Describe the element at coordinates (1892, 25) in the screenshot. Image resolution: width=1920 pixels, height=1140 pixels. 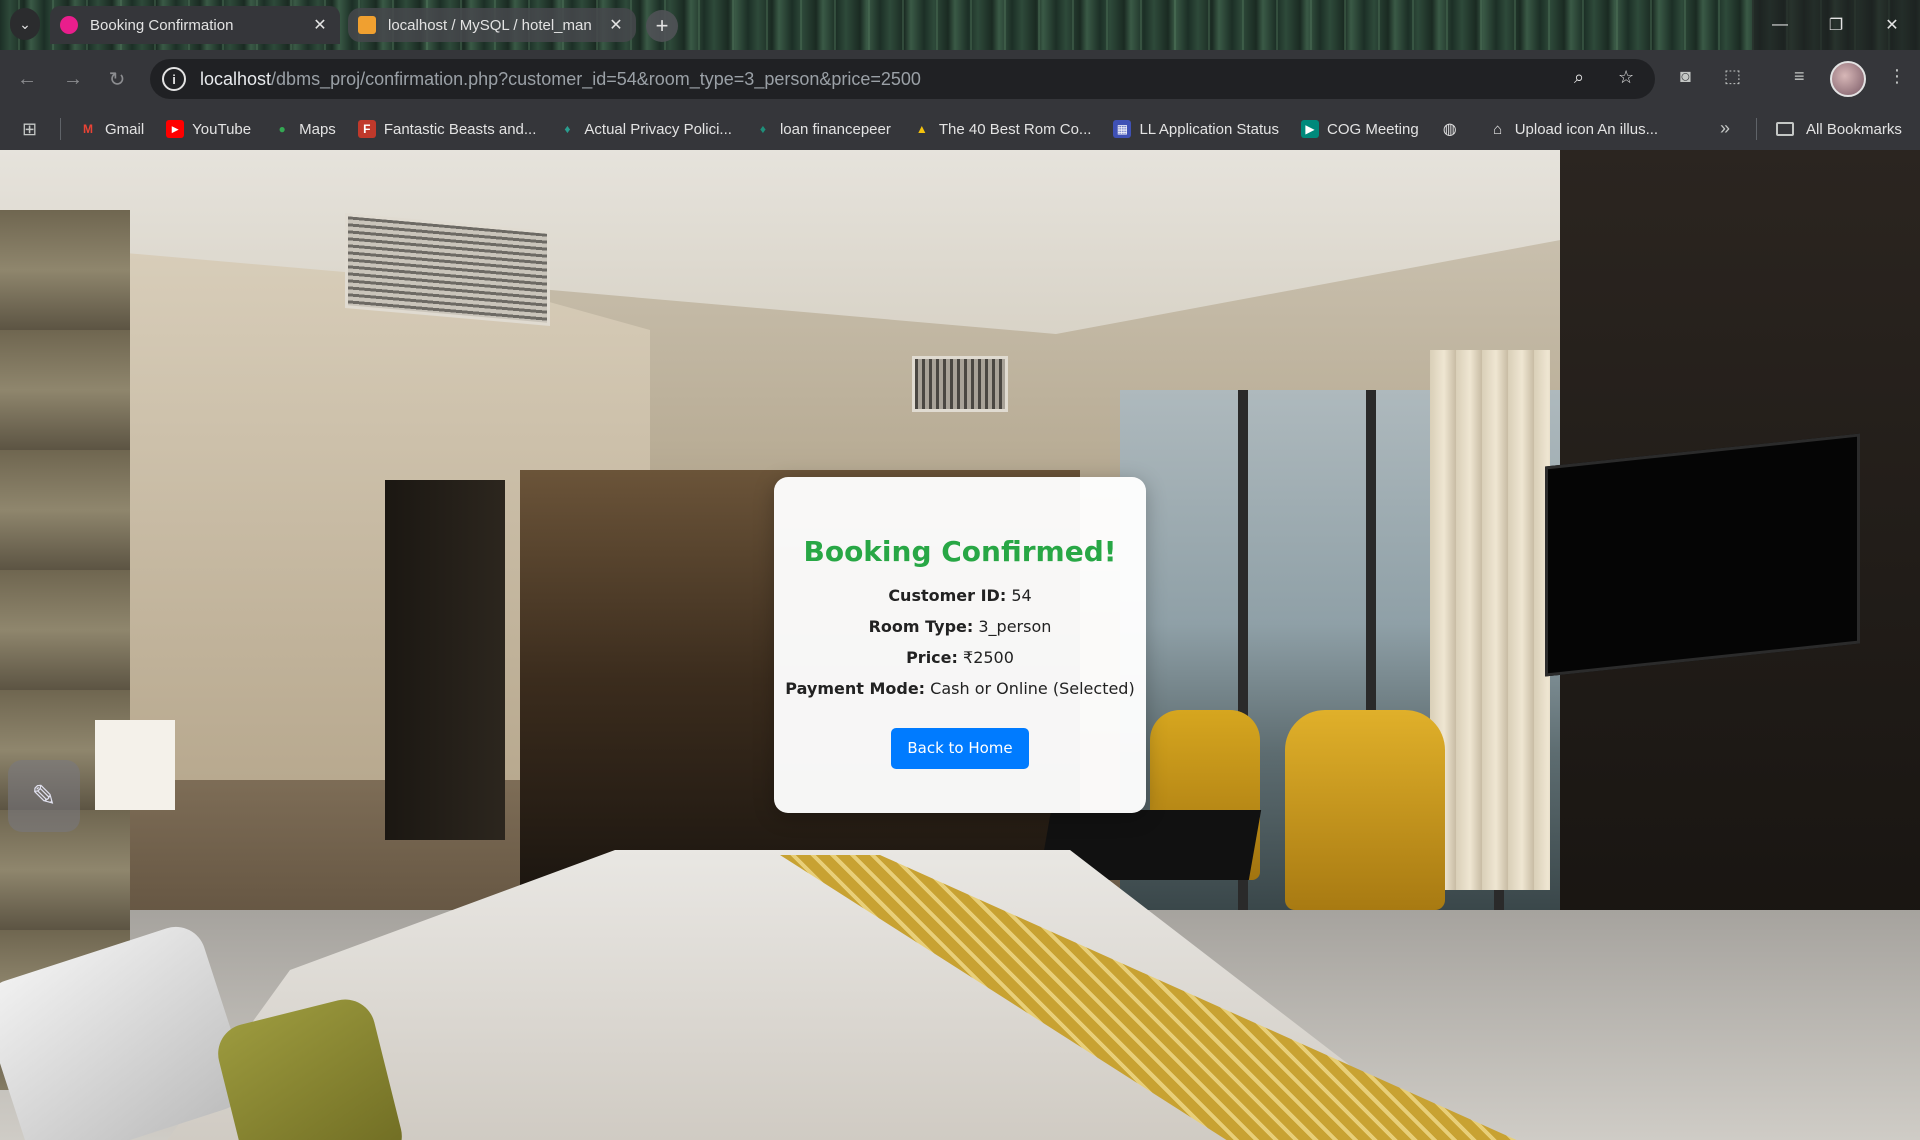
I see `close-window-icon: ✕` at that location.